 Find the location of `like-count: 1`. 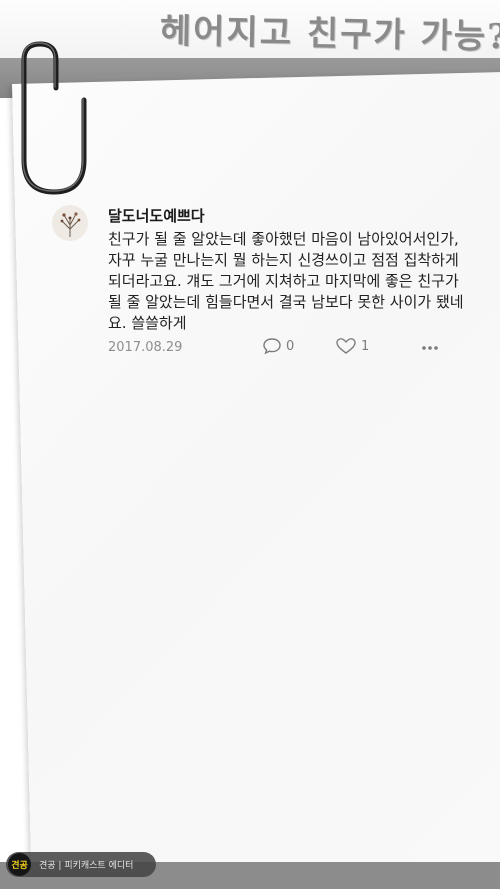

like-count: 1 is located at coordinates (365, 346).